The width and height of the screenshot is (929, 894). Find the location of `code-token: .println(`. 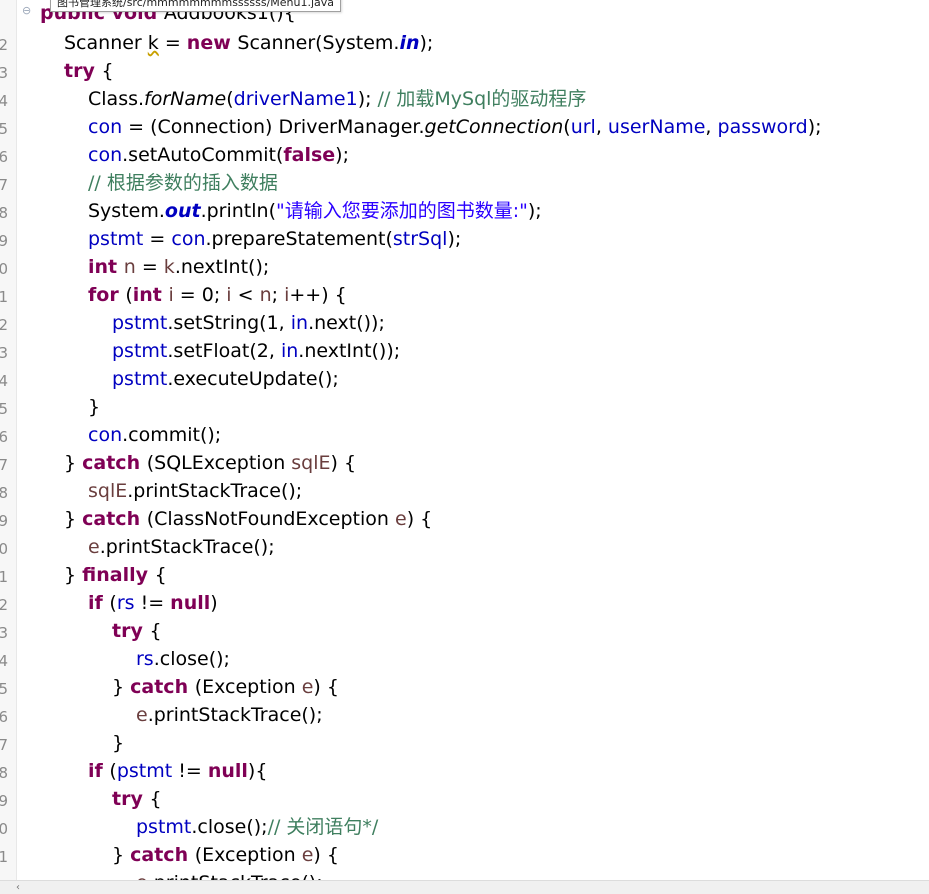

code-token: .println( is located at coordinates (238, 211).